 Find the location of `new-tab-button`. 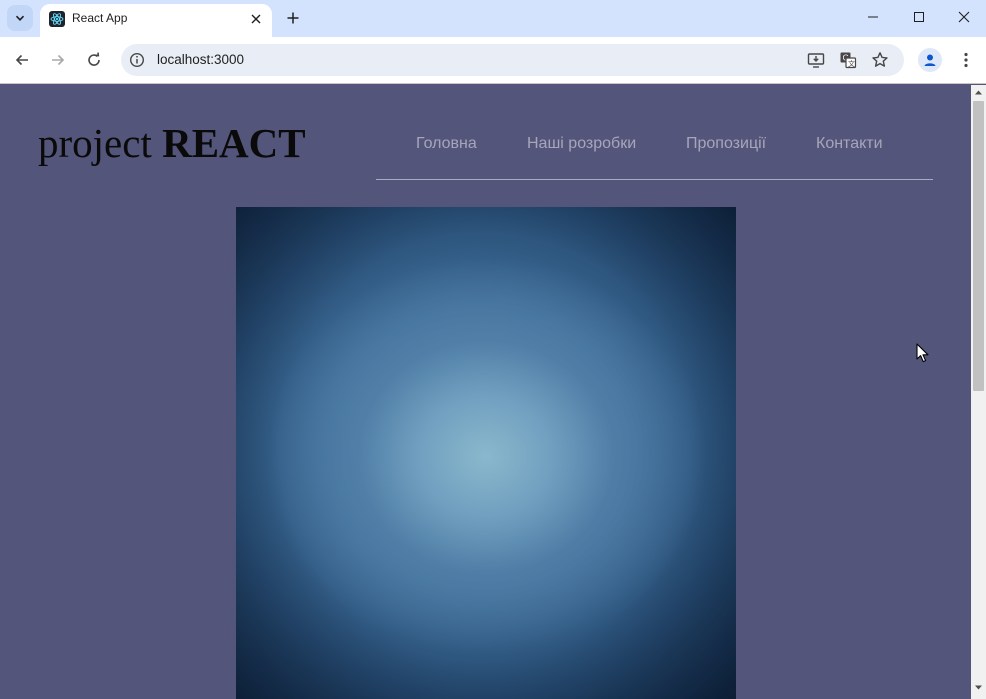

new-tab-button is located at coordinates (293, 18).